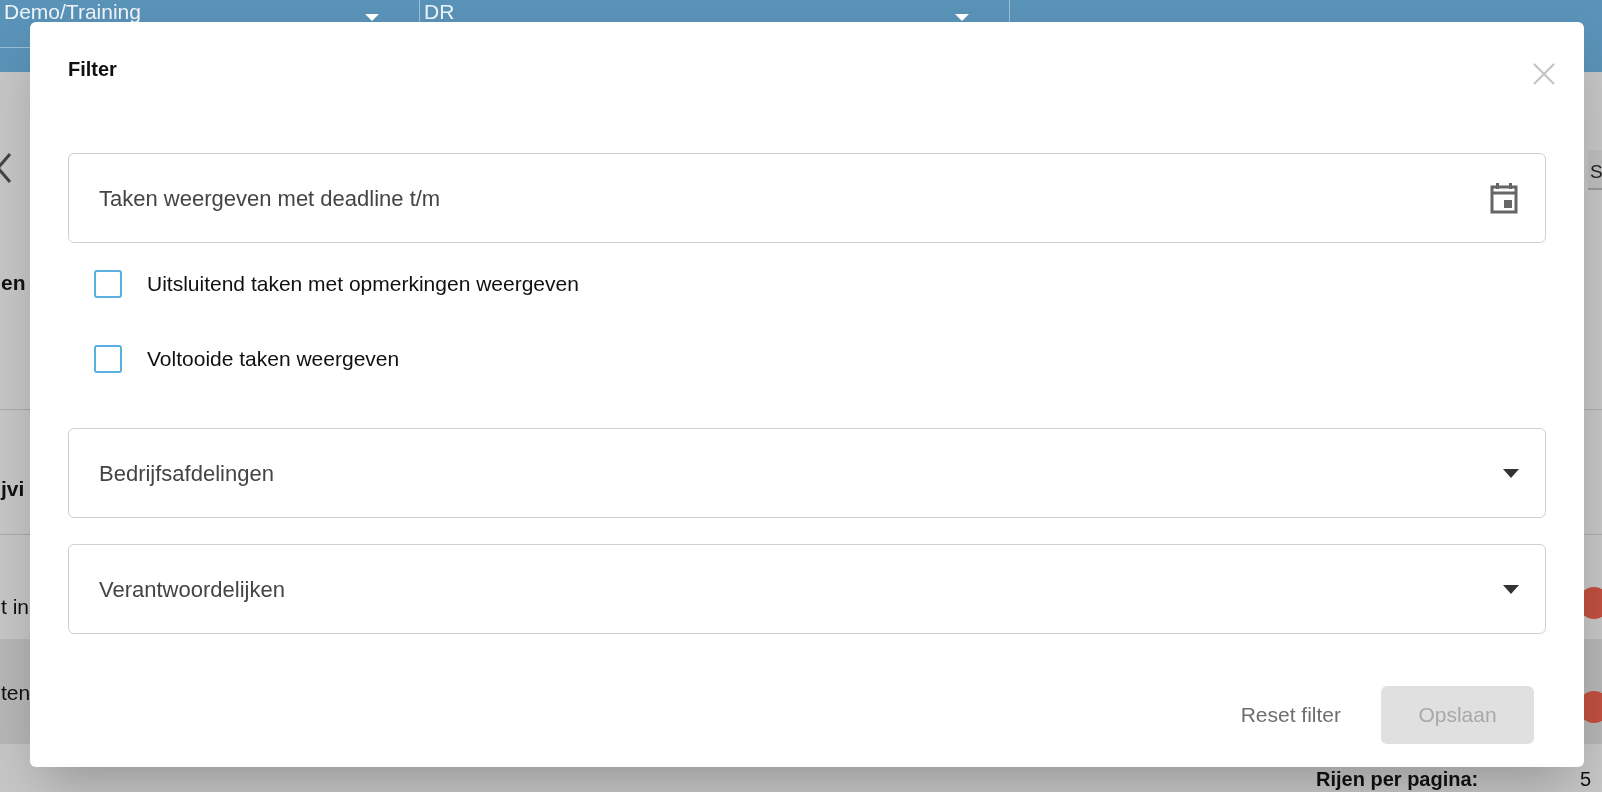 Image resolution: width=1602 pixels, height=792 pixels. Describe the element at coordinates (92, 69) in the screenshot. I see `dialog-title: Filter` at that location.